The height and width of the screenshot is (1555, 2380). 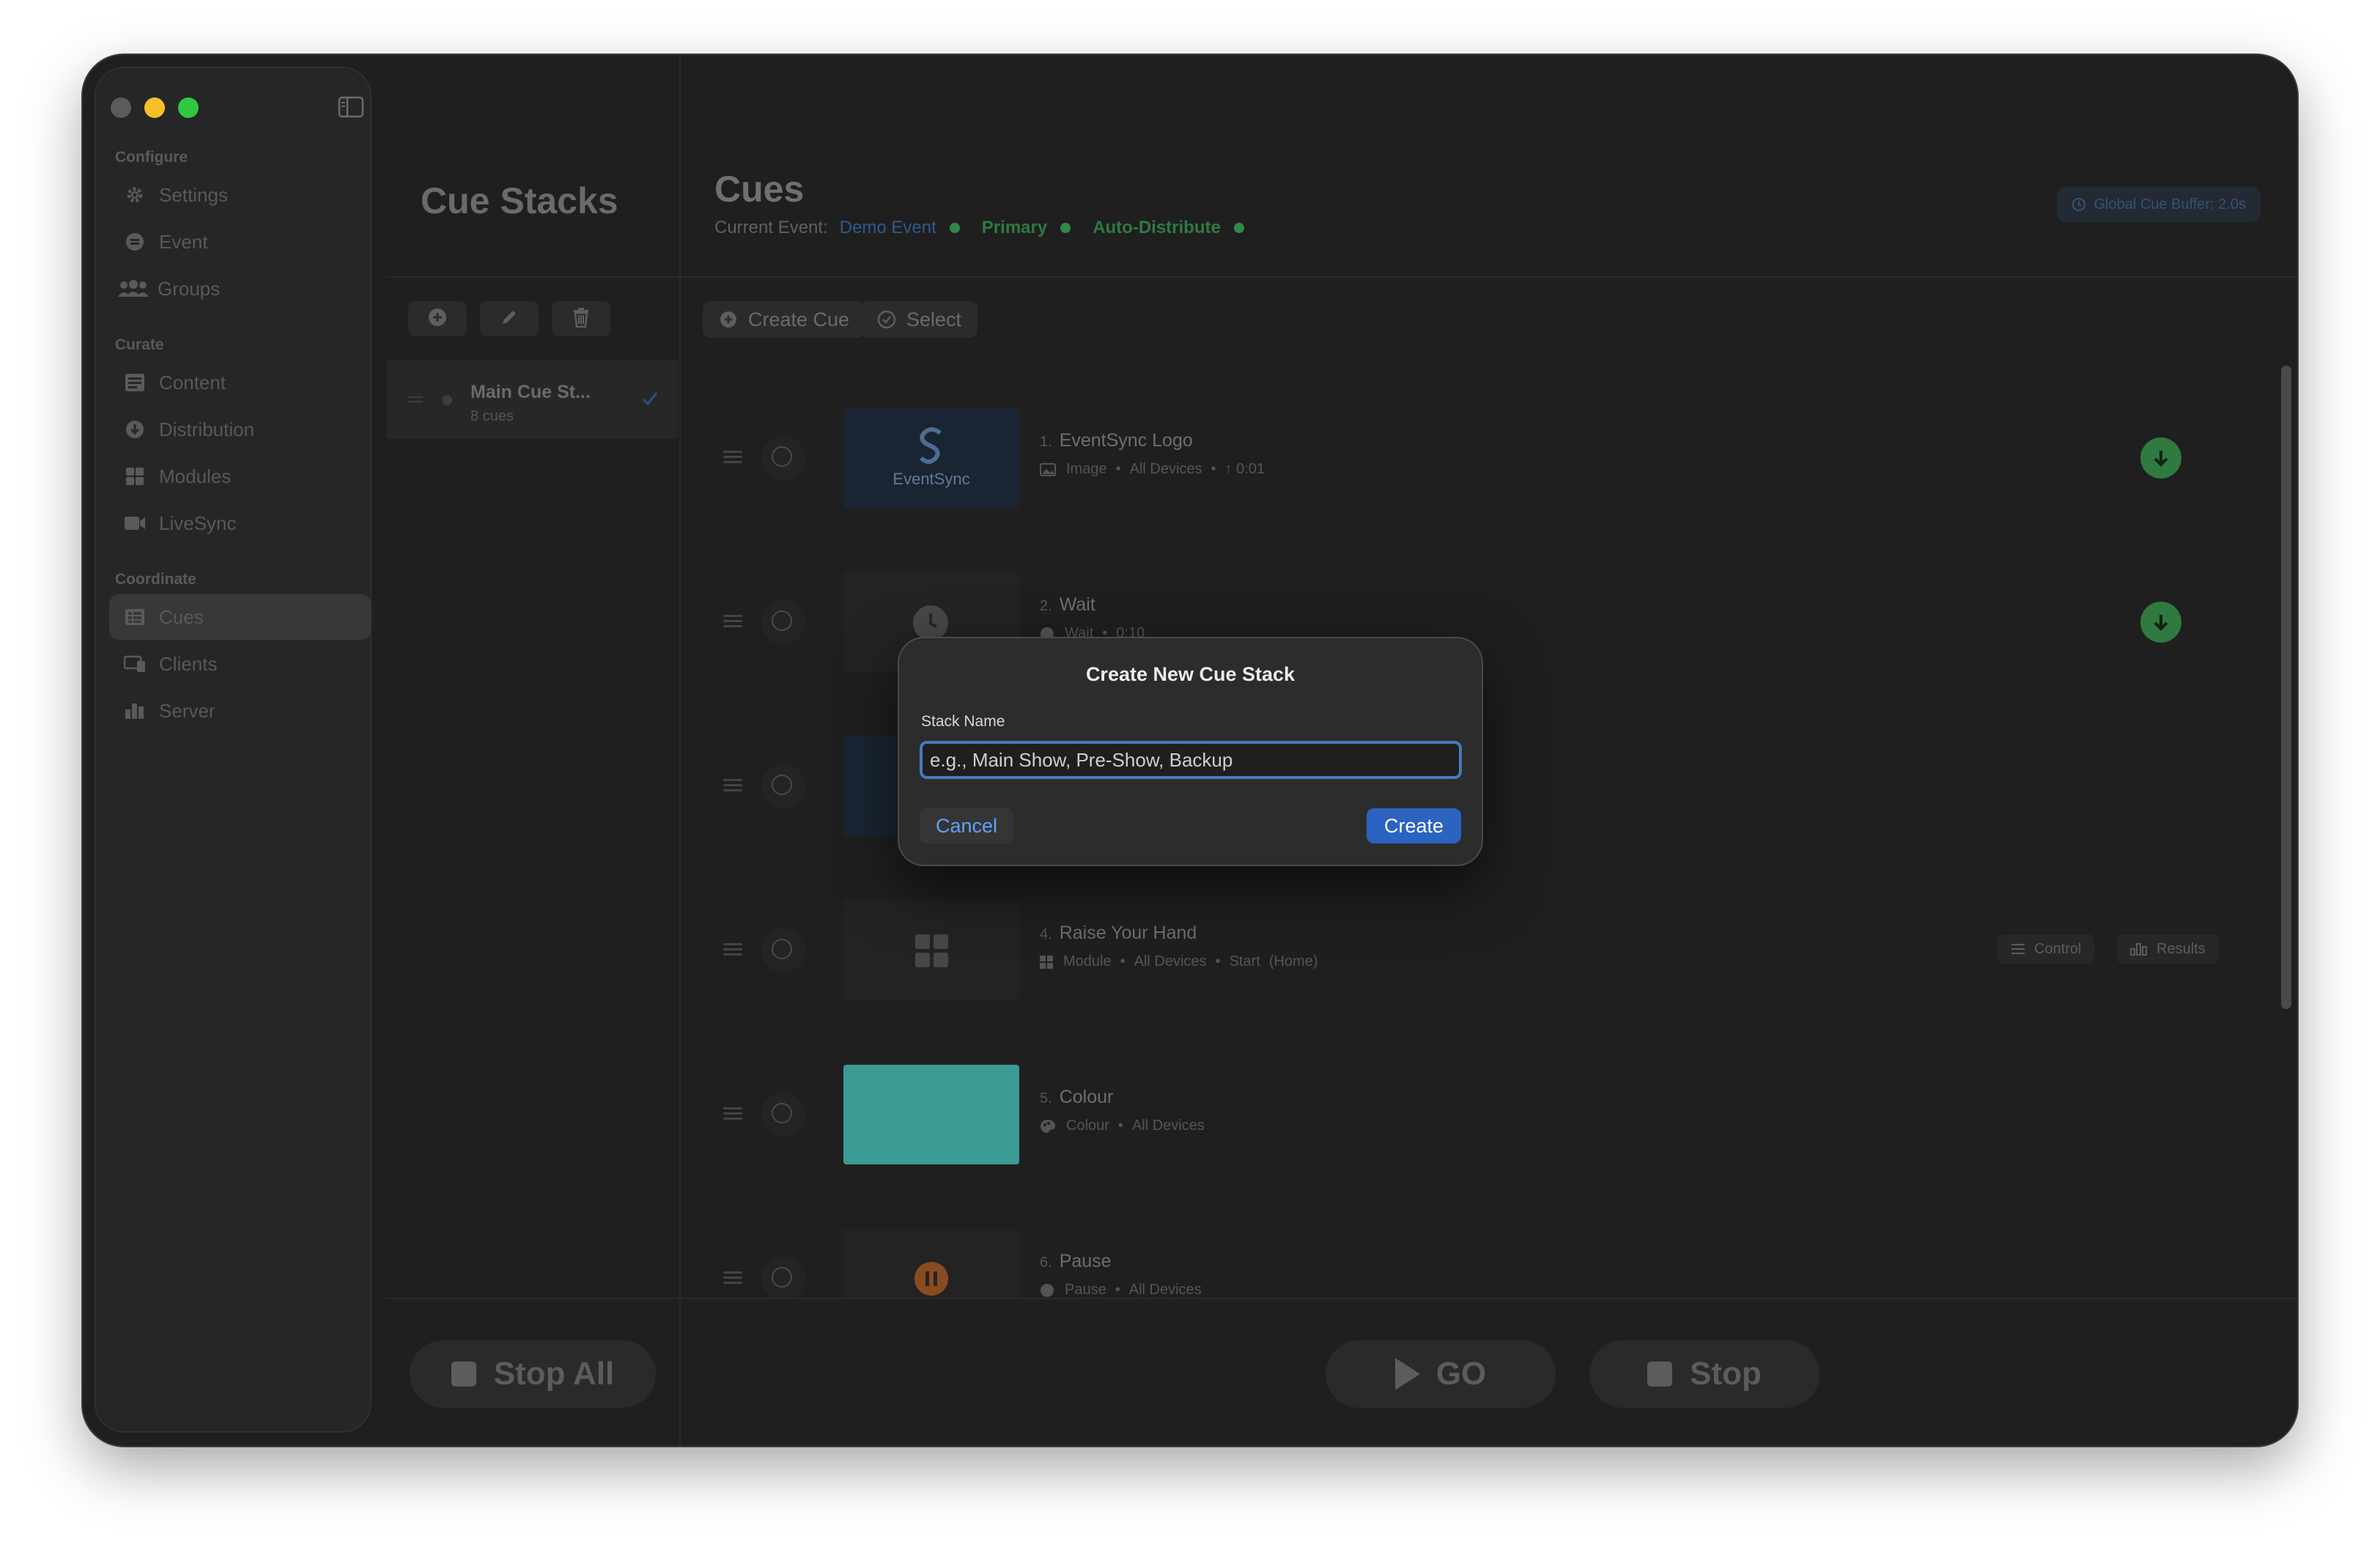 I want to click on sidebar-toggle-icon, so click(x=351, y=107).